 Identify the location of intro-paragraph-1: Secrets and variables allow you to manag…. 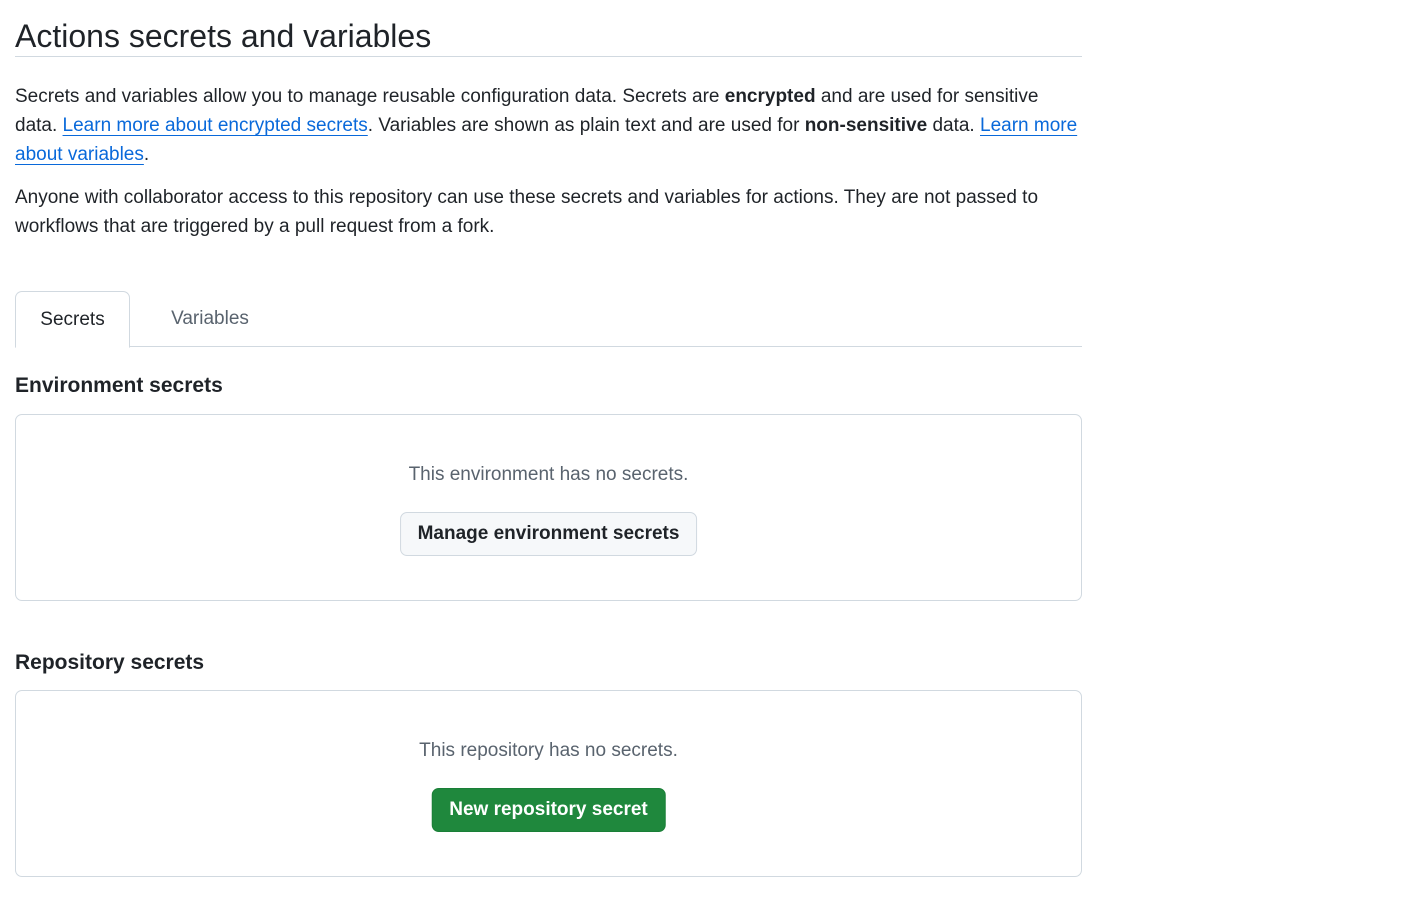
(548, 125).